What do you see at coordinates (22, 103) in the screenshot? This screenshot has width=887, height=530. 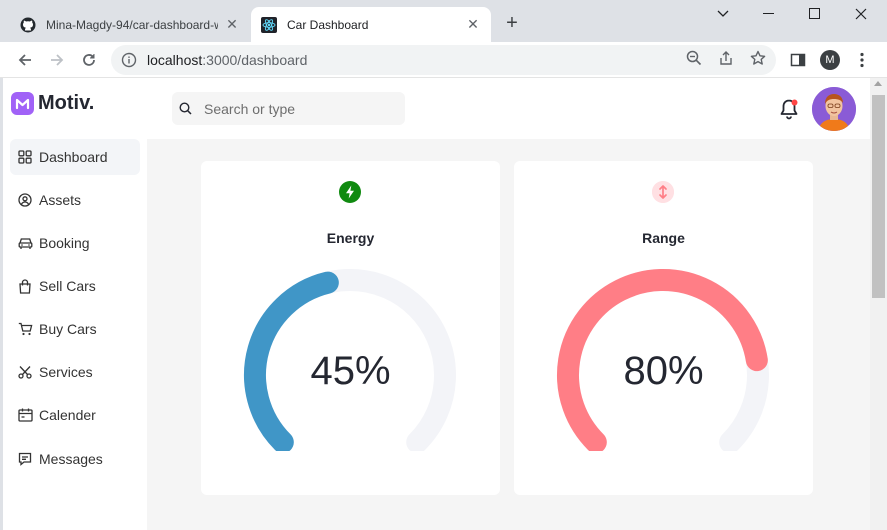 I see `motiv-logo-icon` at bounding box center [22, 103].